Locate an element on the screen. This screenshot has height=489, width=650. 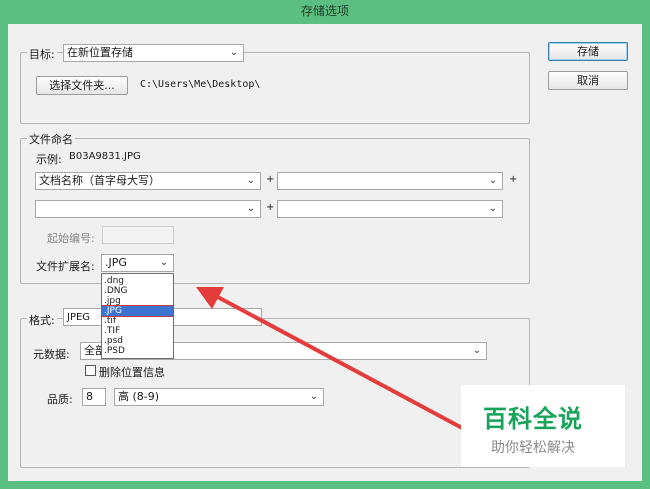
start-number-label: 起始编号: is located at coordinates (71, 238).